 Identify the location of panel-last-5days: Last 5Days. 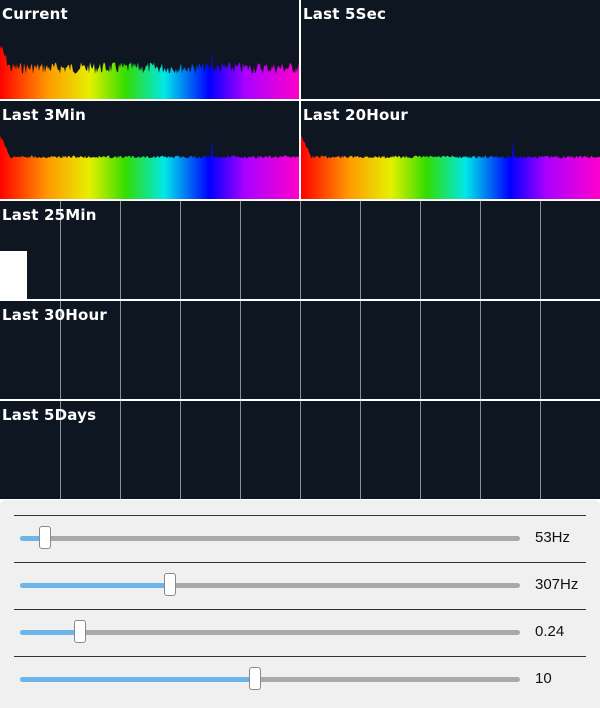
(300, 450).